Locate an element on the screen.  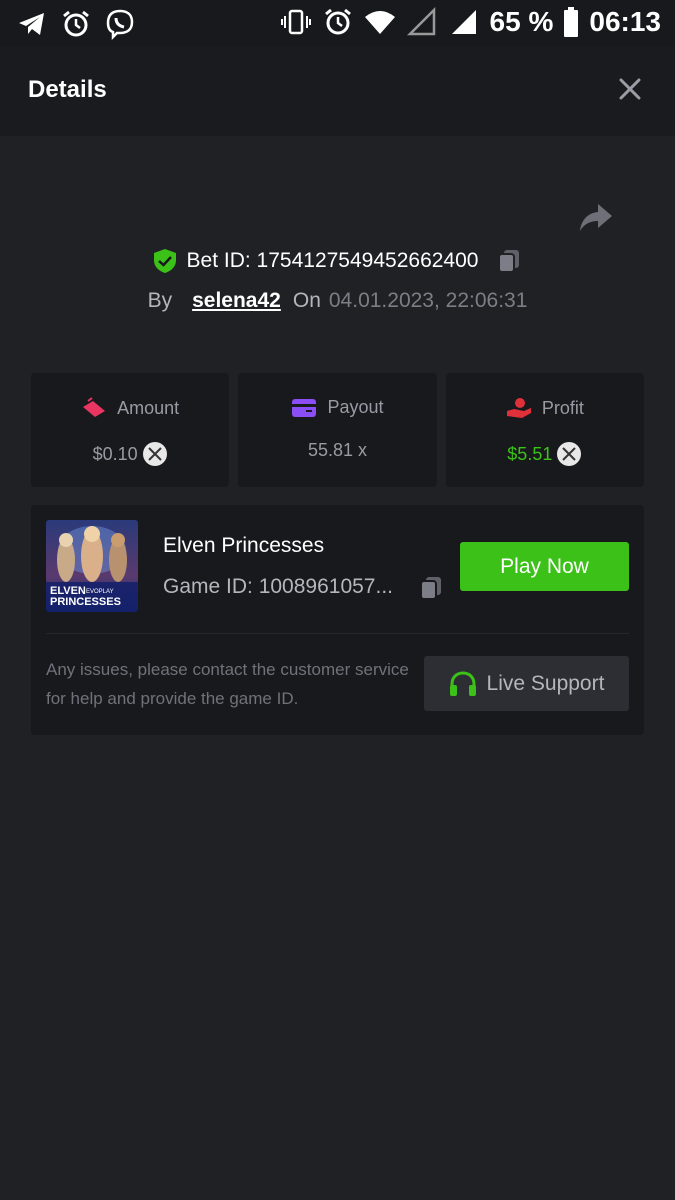
payout-label: Payout is located at coordinates (355, 407).